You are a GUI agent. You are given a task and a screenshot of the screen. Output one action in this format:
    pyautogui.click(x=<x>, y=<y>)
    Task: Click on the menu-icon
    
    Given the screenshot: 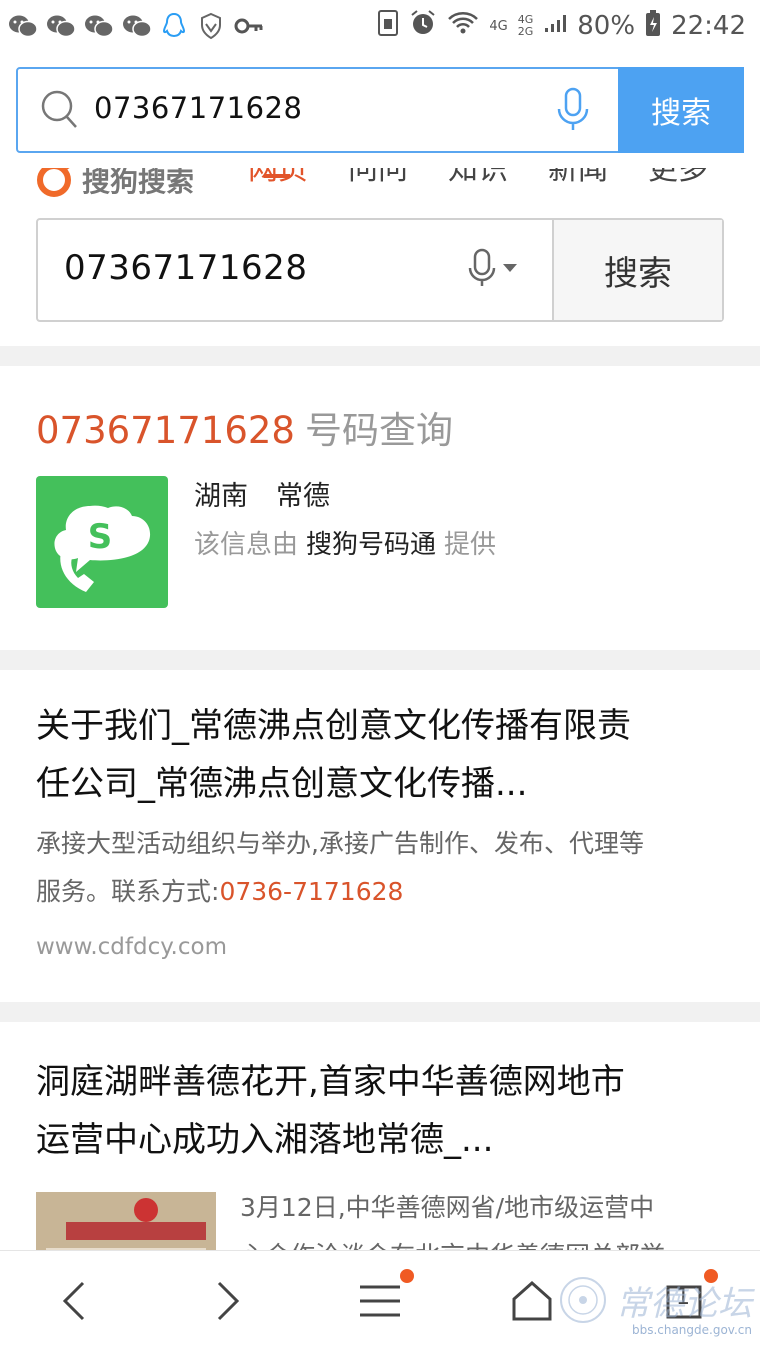 What is the action you would take?
    pyautogui.click(x=380, y=1301)
    